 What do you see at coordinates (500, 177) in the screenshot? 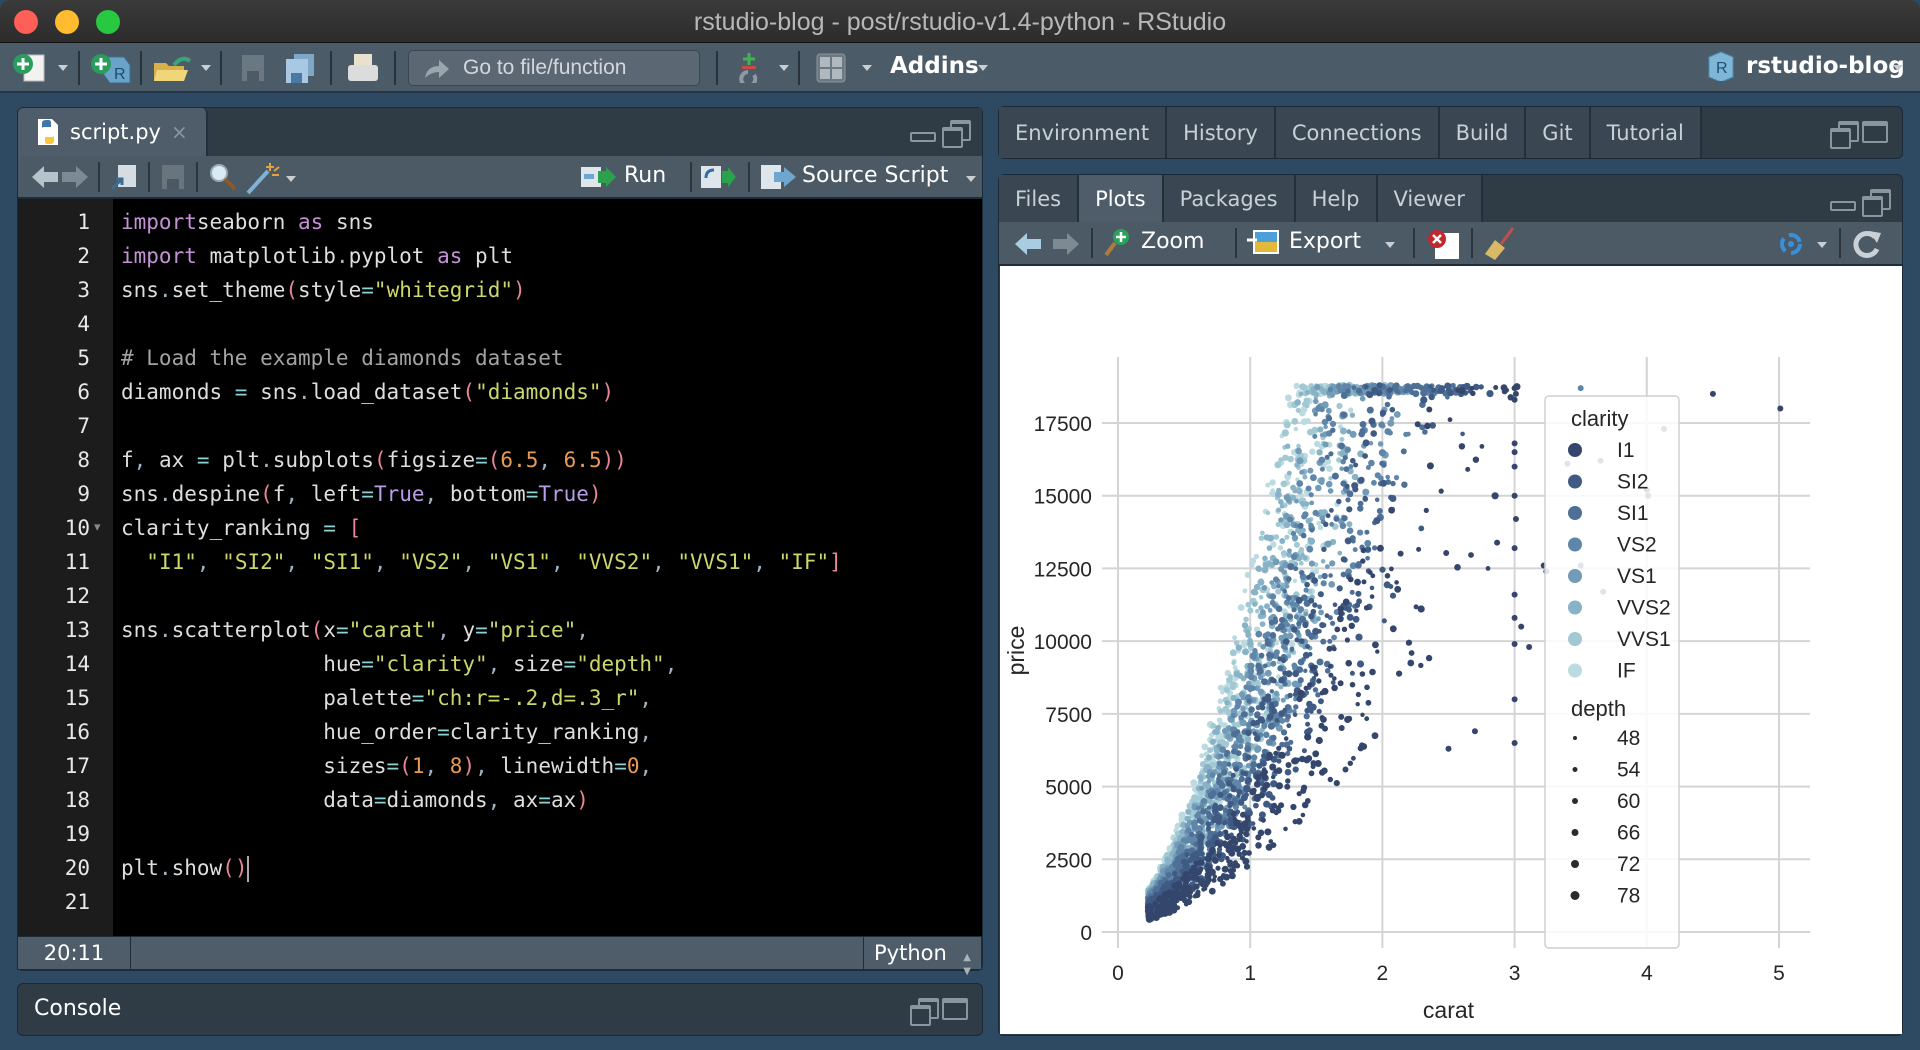
I see `editor-toolbar: Run Source Script` at bounding box center [500, 177].